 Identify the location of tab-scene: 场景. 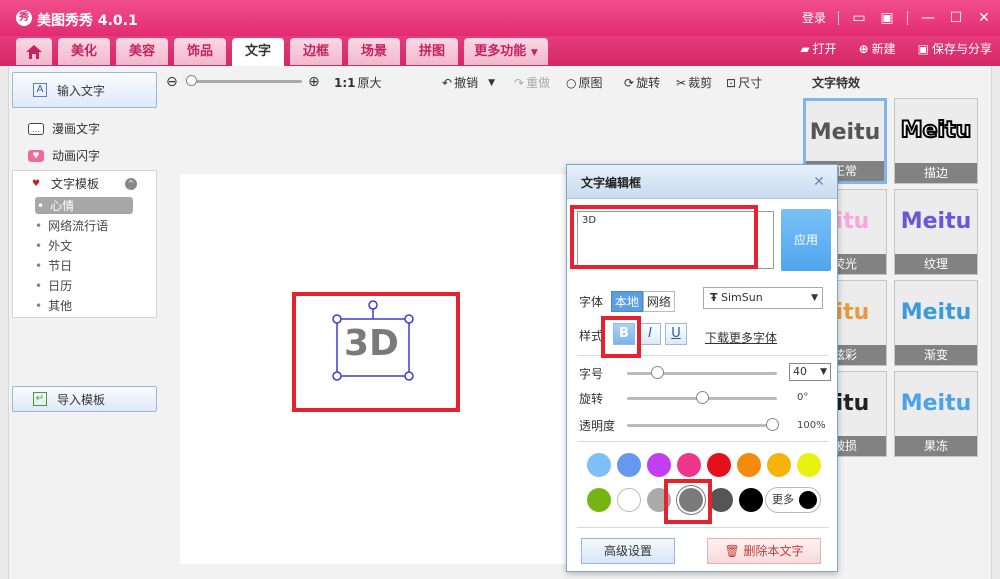
(374, 51).